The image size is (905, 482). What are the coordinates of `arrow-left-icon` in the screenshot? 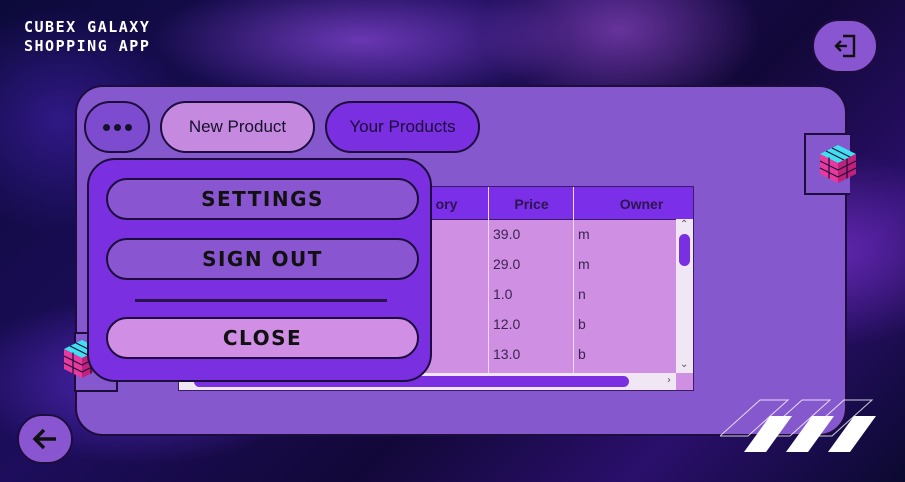 It's located at (44, 439).